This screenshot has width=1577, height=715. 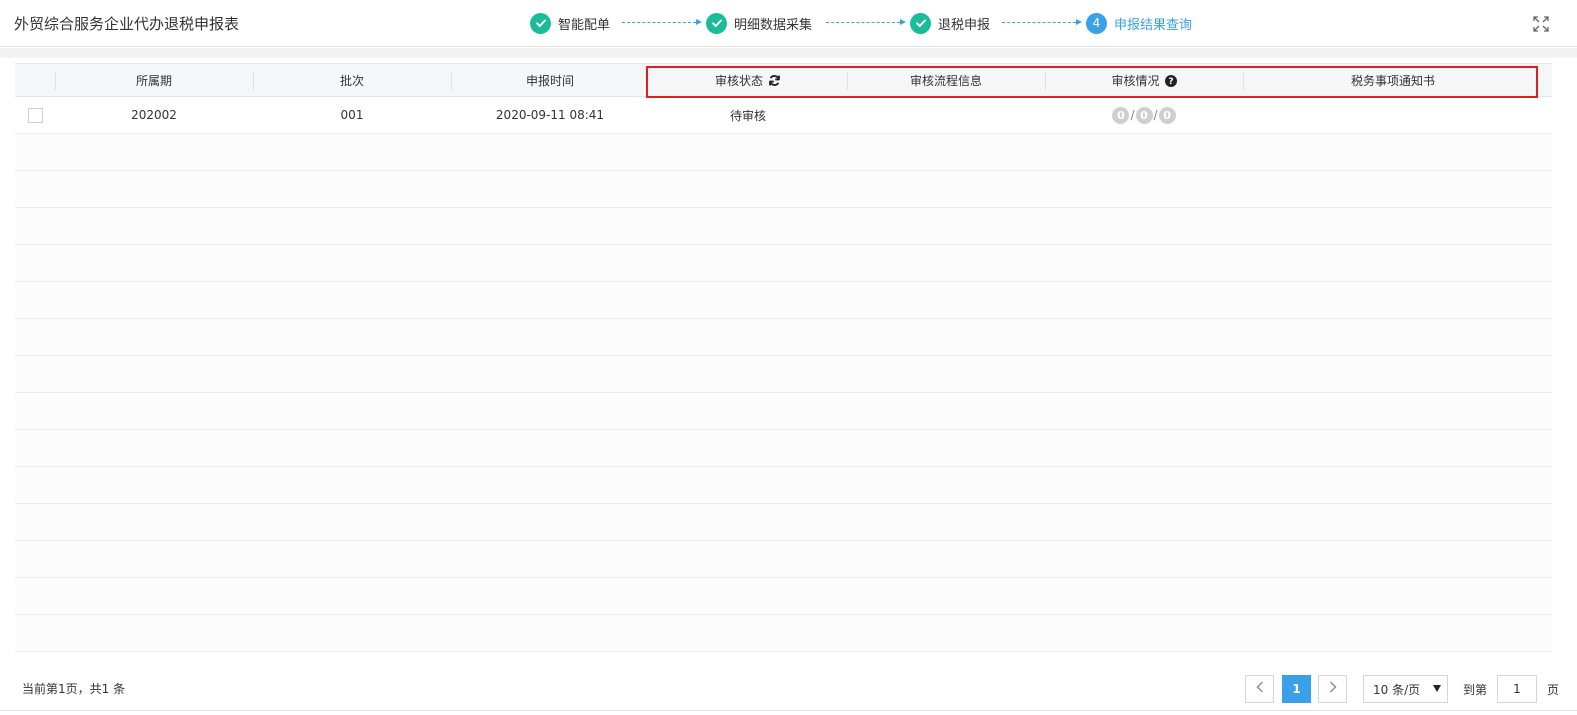 I want to click on refresh-icon, so click(x=774, y=80).